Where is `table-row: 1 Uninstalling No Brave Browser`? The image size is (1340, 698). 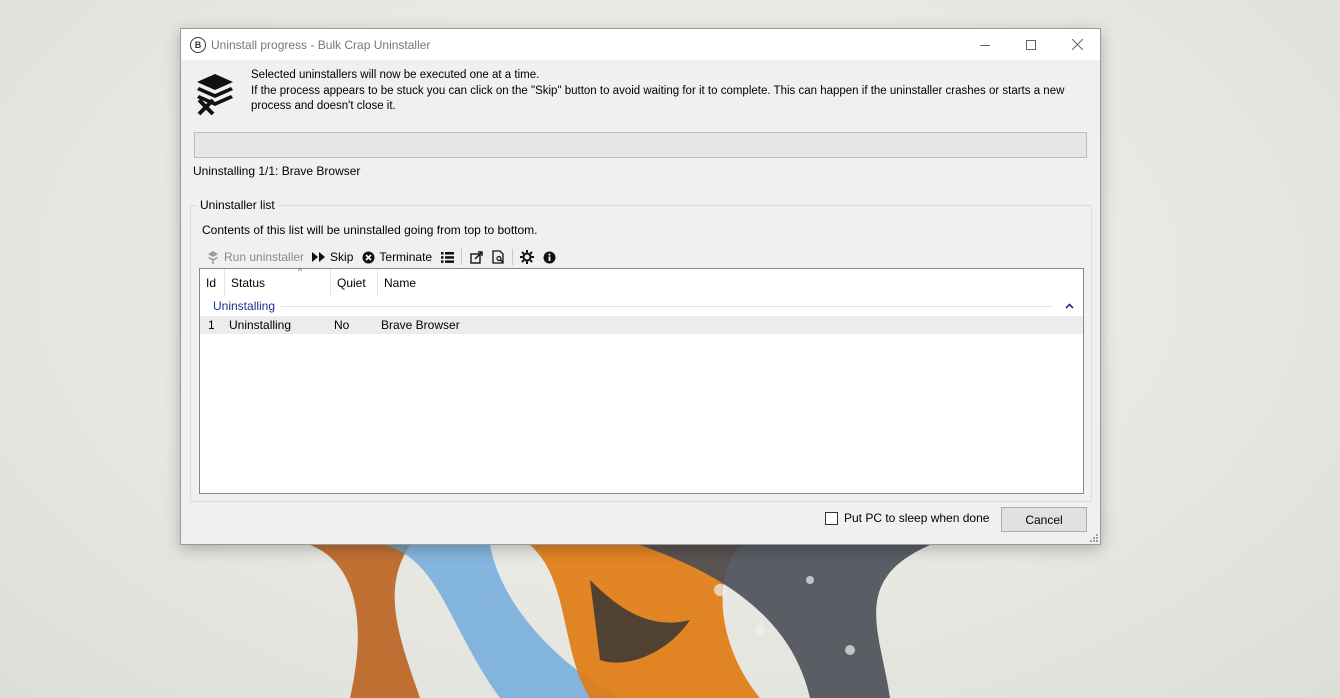
table-row: 1 Uninstalling No Brave Browser is located at coordinates (641, 325).